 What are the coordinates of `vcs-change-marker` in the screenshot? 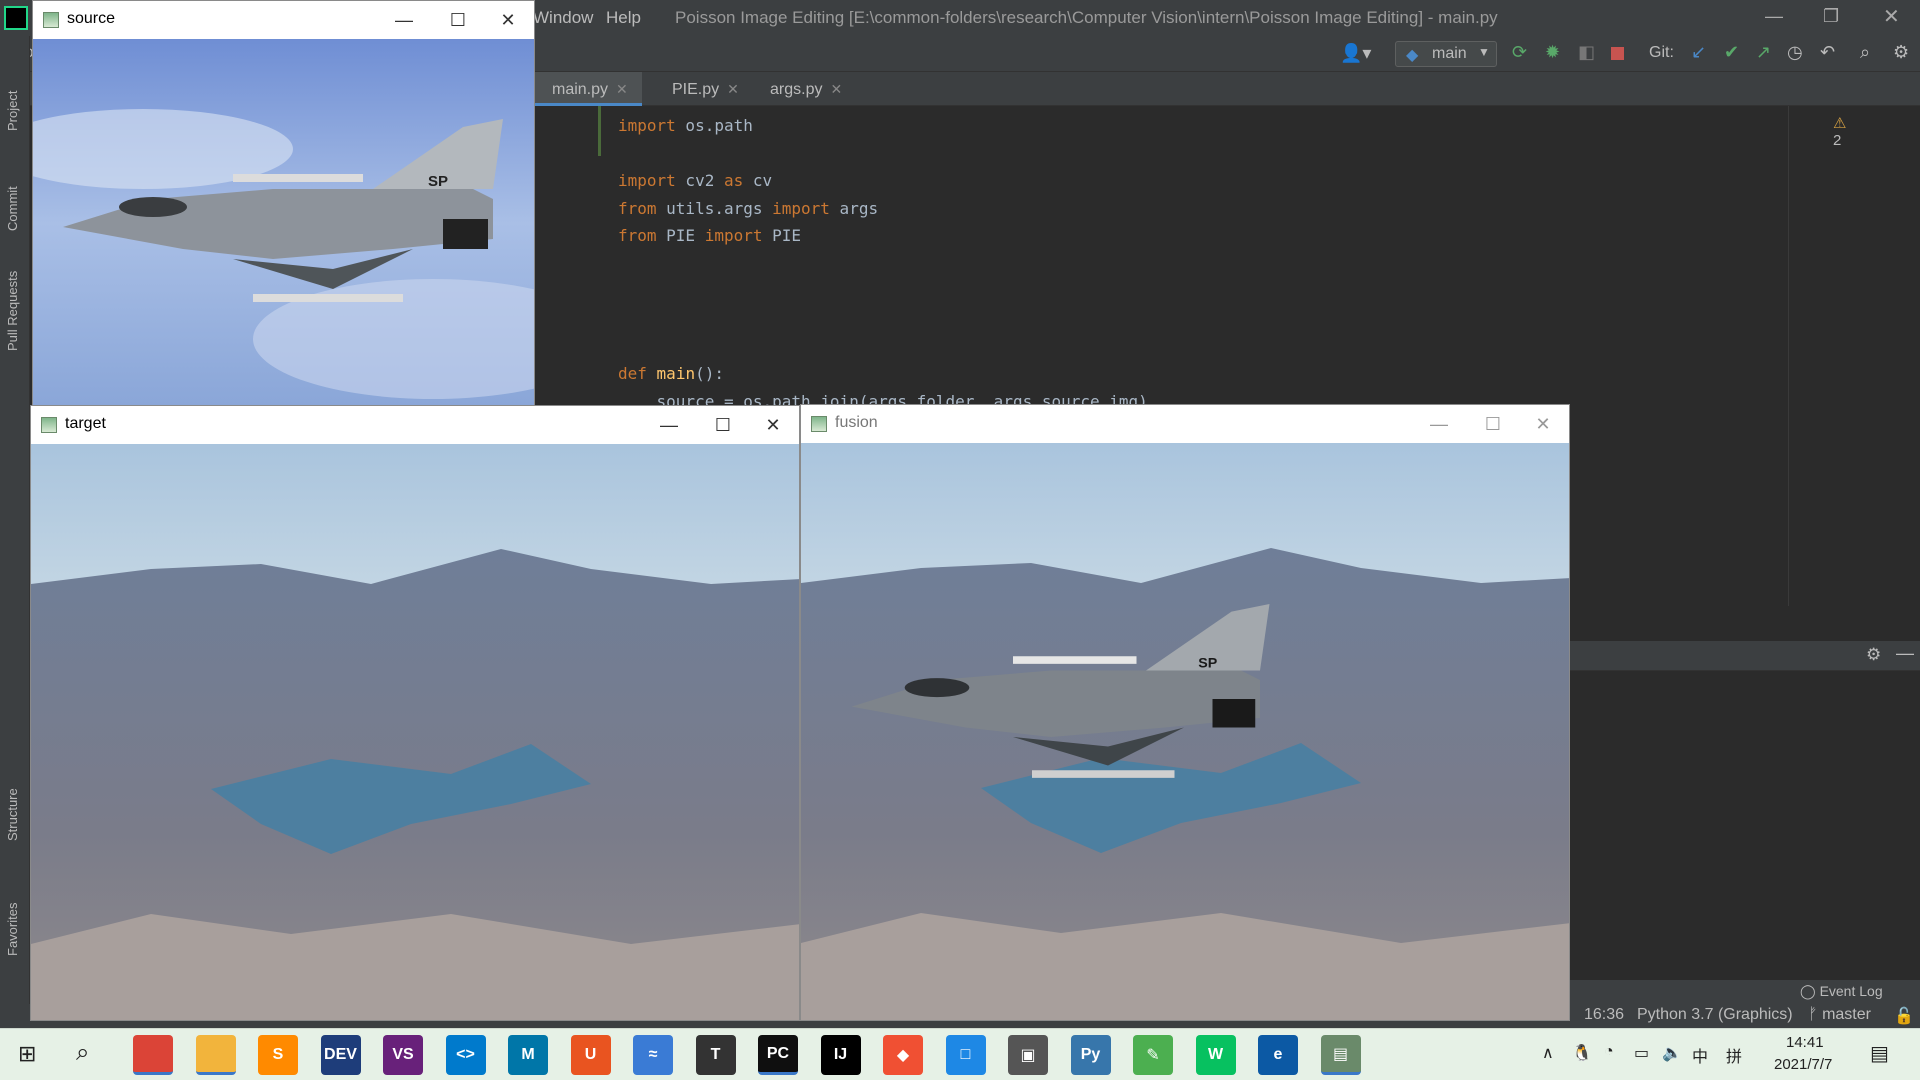 It's located at (599, 131).